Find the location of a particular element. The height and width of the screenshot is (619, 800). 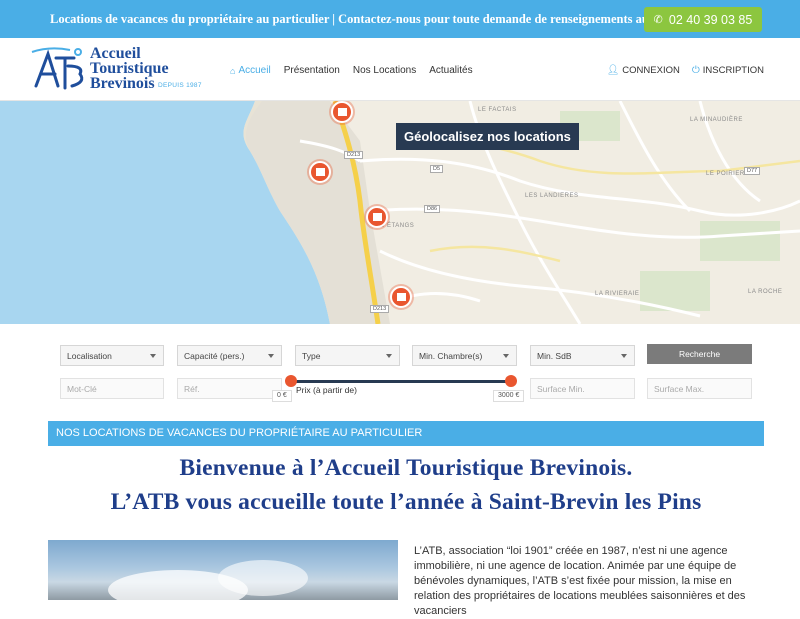

surface-min-input: Surface Min. is located at coordinates (582, 388).